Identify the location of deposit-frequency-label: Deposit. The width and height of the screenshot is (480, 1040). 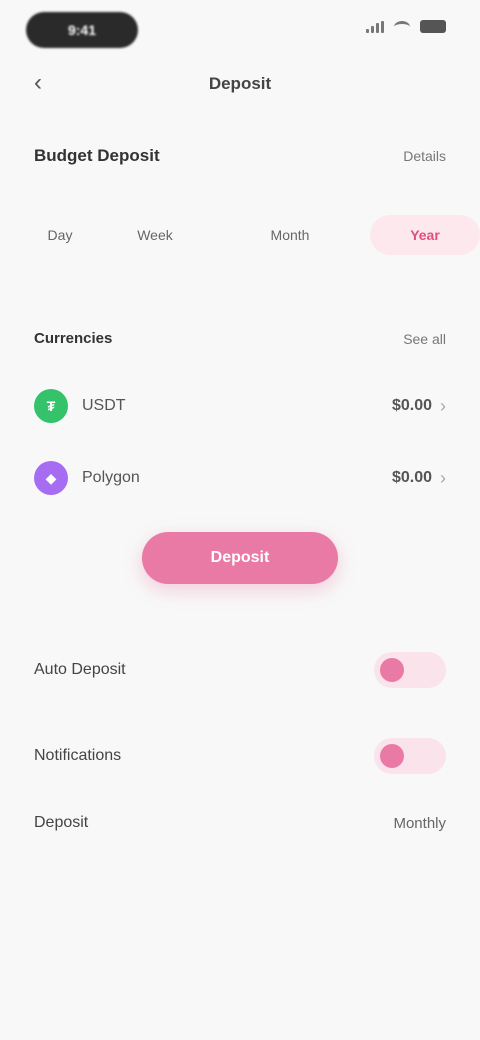
(61, 822).